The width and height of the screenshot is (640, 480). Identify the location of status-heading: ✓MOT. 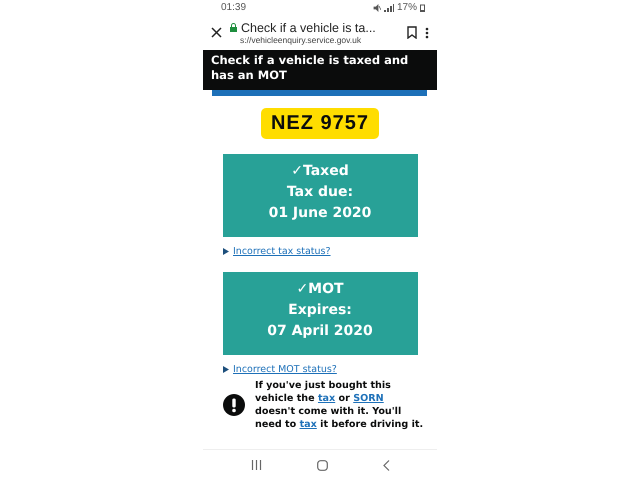
(320, 289).